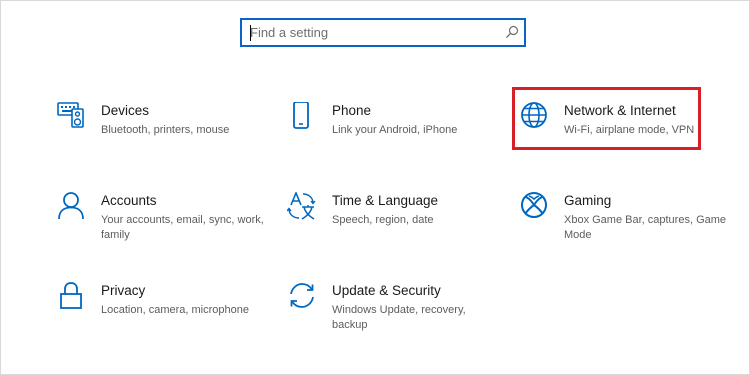 This screenshot has height=375, width=750. I want to click on tile-title: Phone, so click(352, 110).